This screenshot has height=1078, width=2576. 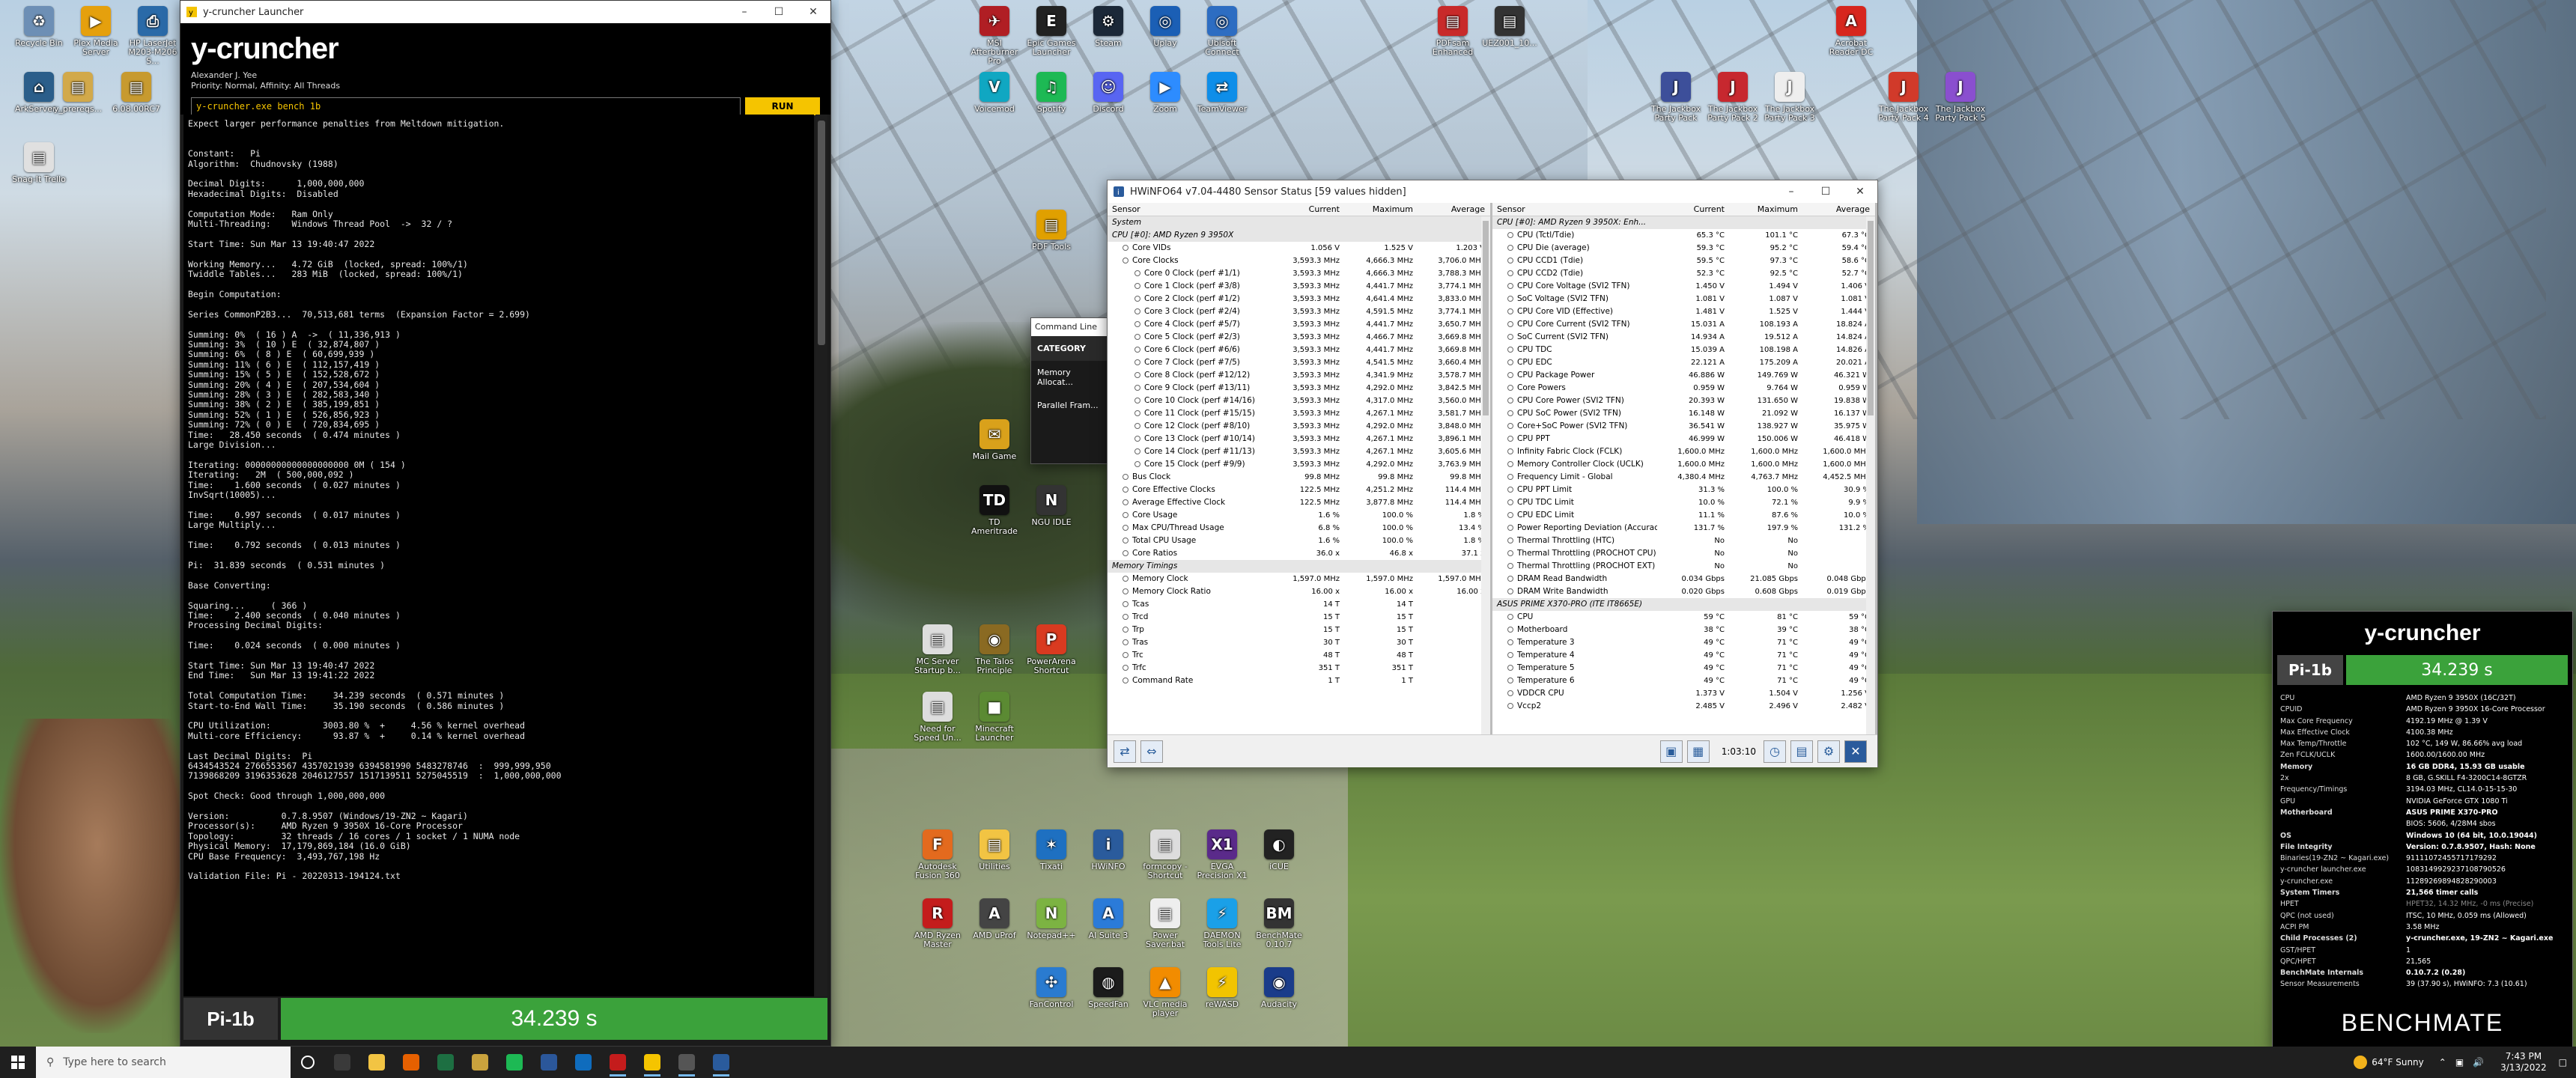 What do you see at coordinates (1683, 248) in the screenshot?
I see `sensor-row: CPU Die (average) 59.3 °C 95.2 °C 59.4 °C` at bounding box center [1683, 248].